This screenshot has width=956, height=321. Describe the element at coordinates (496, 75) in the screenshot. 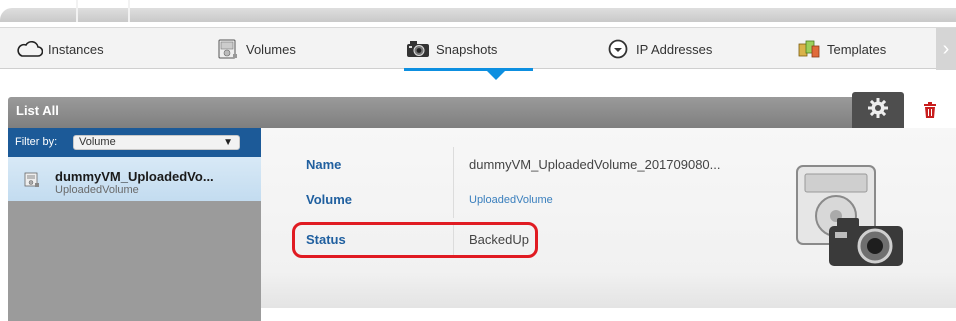

I see `active-tab-caret` at that location.